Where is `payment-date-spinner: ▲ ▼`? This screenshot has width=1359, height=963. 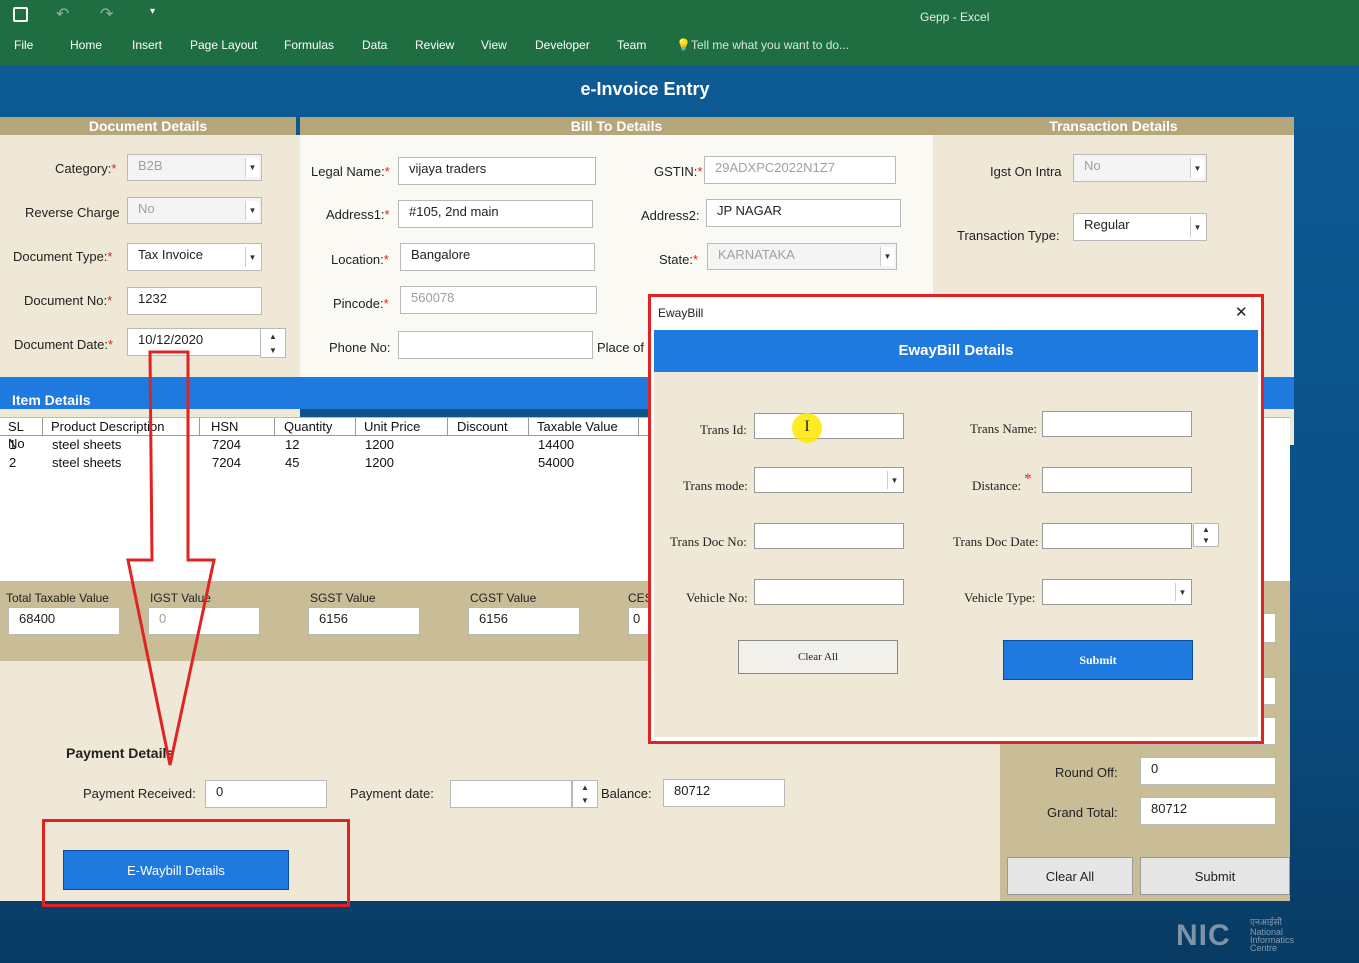 payment-date-spinner: ▲ ▼ is located at coordinates (585, 794).